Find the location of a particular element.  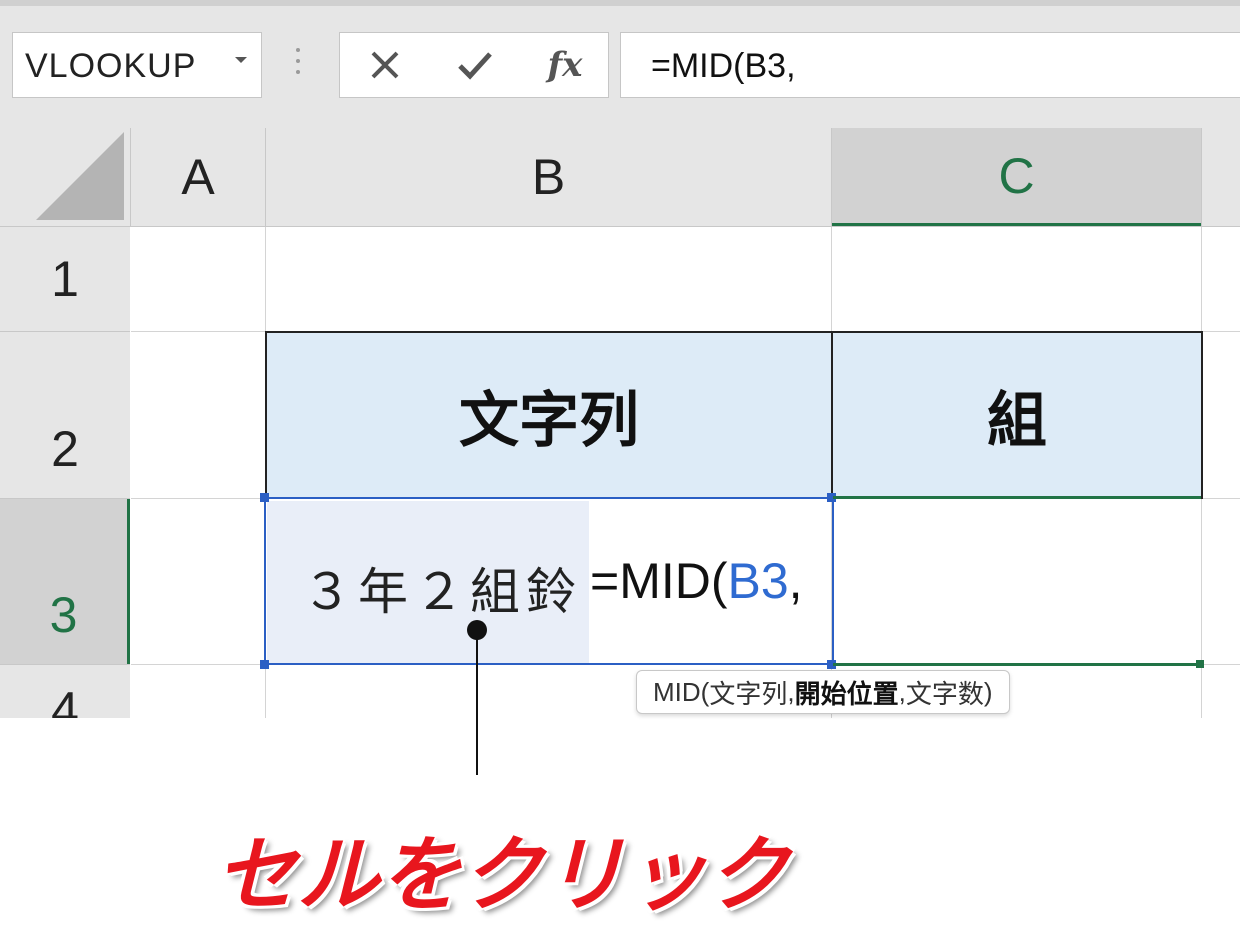

callout-line is located at coordinates (477, 702).